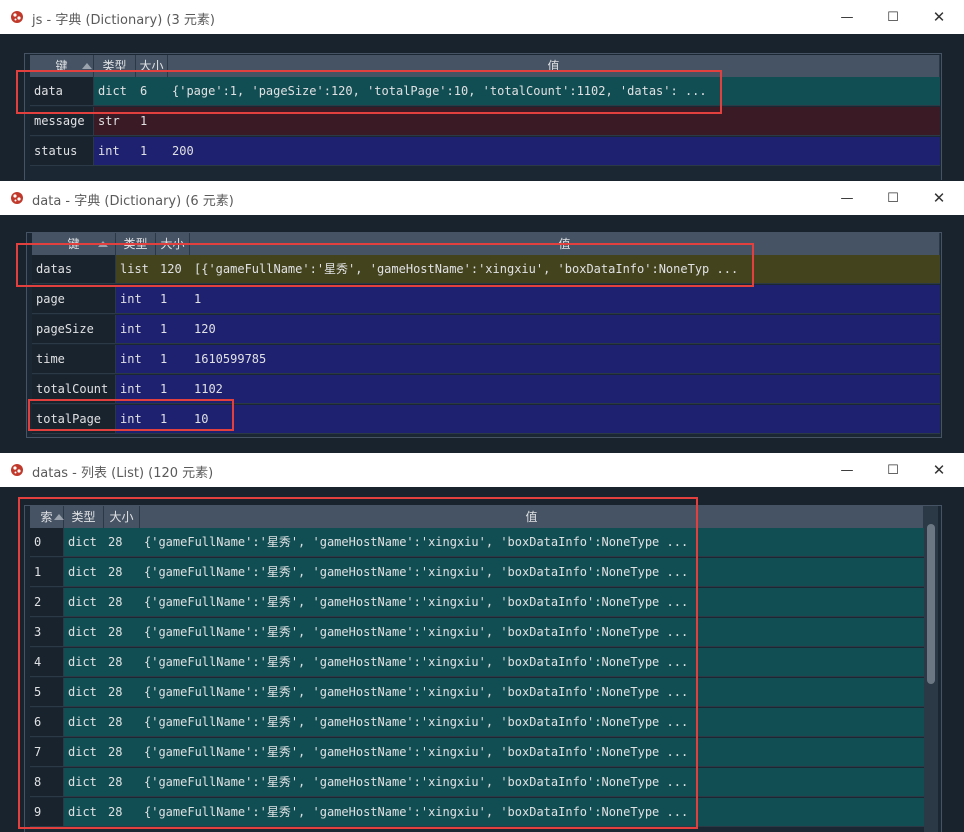 The width and height of the screenshot is (964, 832). I want to click on cell-key: data, so click(62, 91).